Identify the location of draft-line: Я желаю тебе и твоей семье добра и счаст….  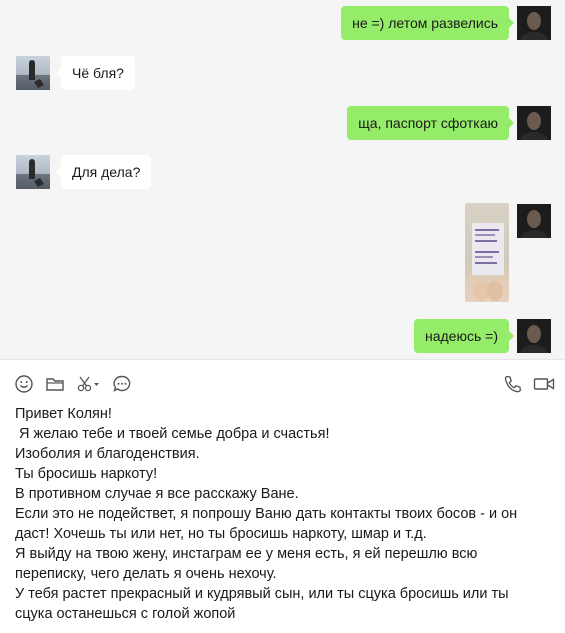
(172, 434).